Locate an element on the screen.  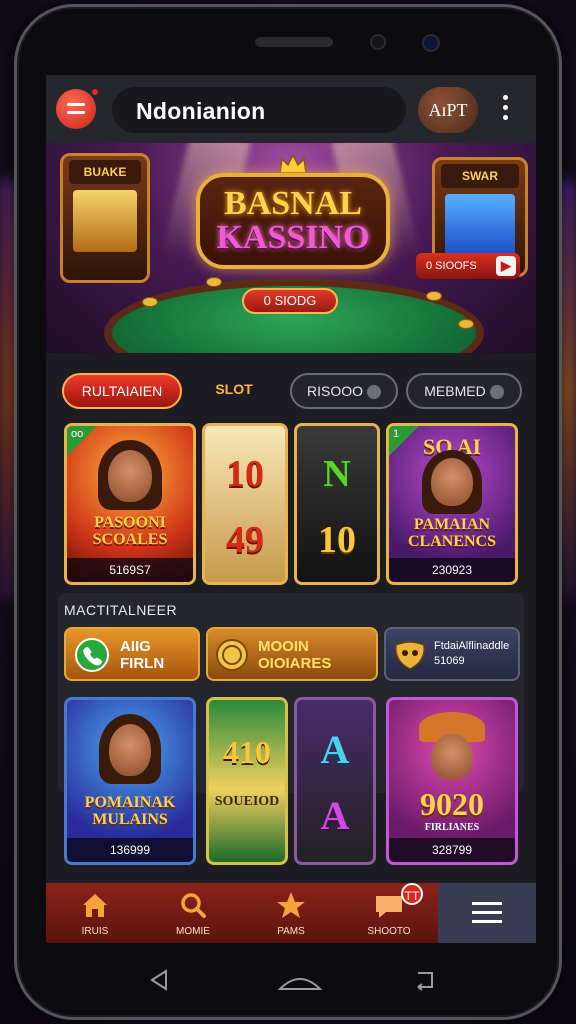
banner-cta-button: 0 SIODG is located at coordinates (290, 301).